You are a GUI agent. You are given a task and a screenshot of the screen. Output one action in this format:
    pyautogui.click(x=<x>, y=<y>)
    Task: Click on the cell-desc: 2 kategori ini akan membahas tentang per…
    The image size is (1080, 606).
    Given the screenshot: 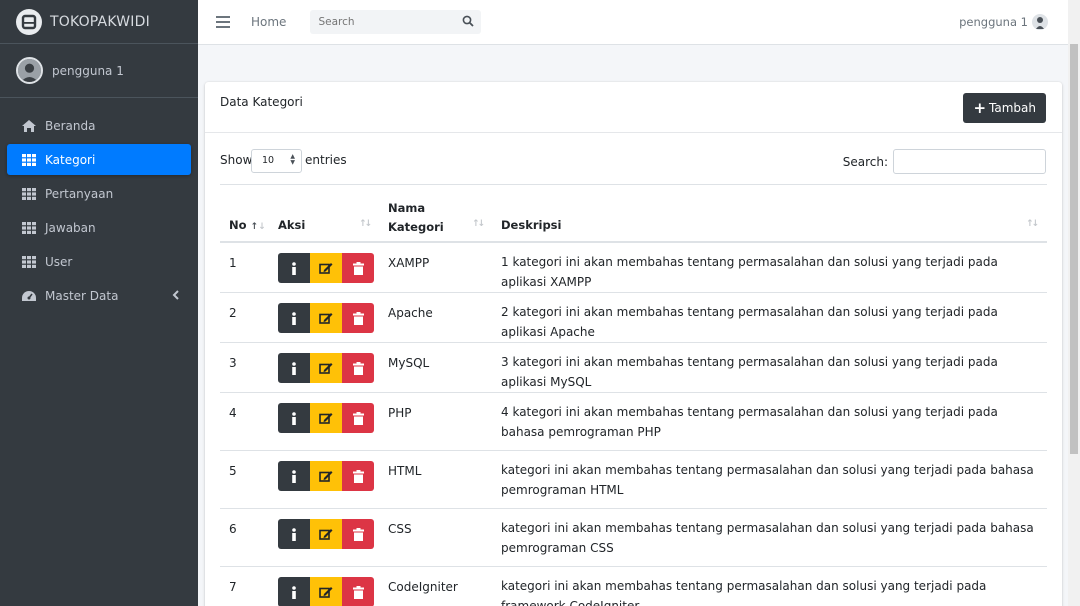 What is the action you would take?
    pyautogui.click(x=749, y=322)
    